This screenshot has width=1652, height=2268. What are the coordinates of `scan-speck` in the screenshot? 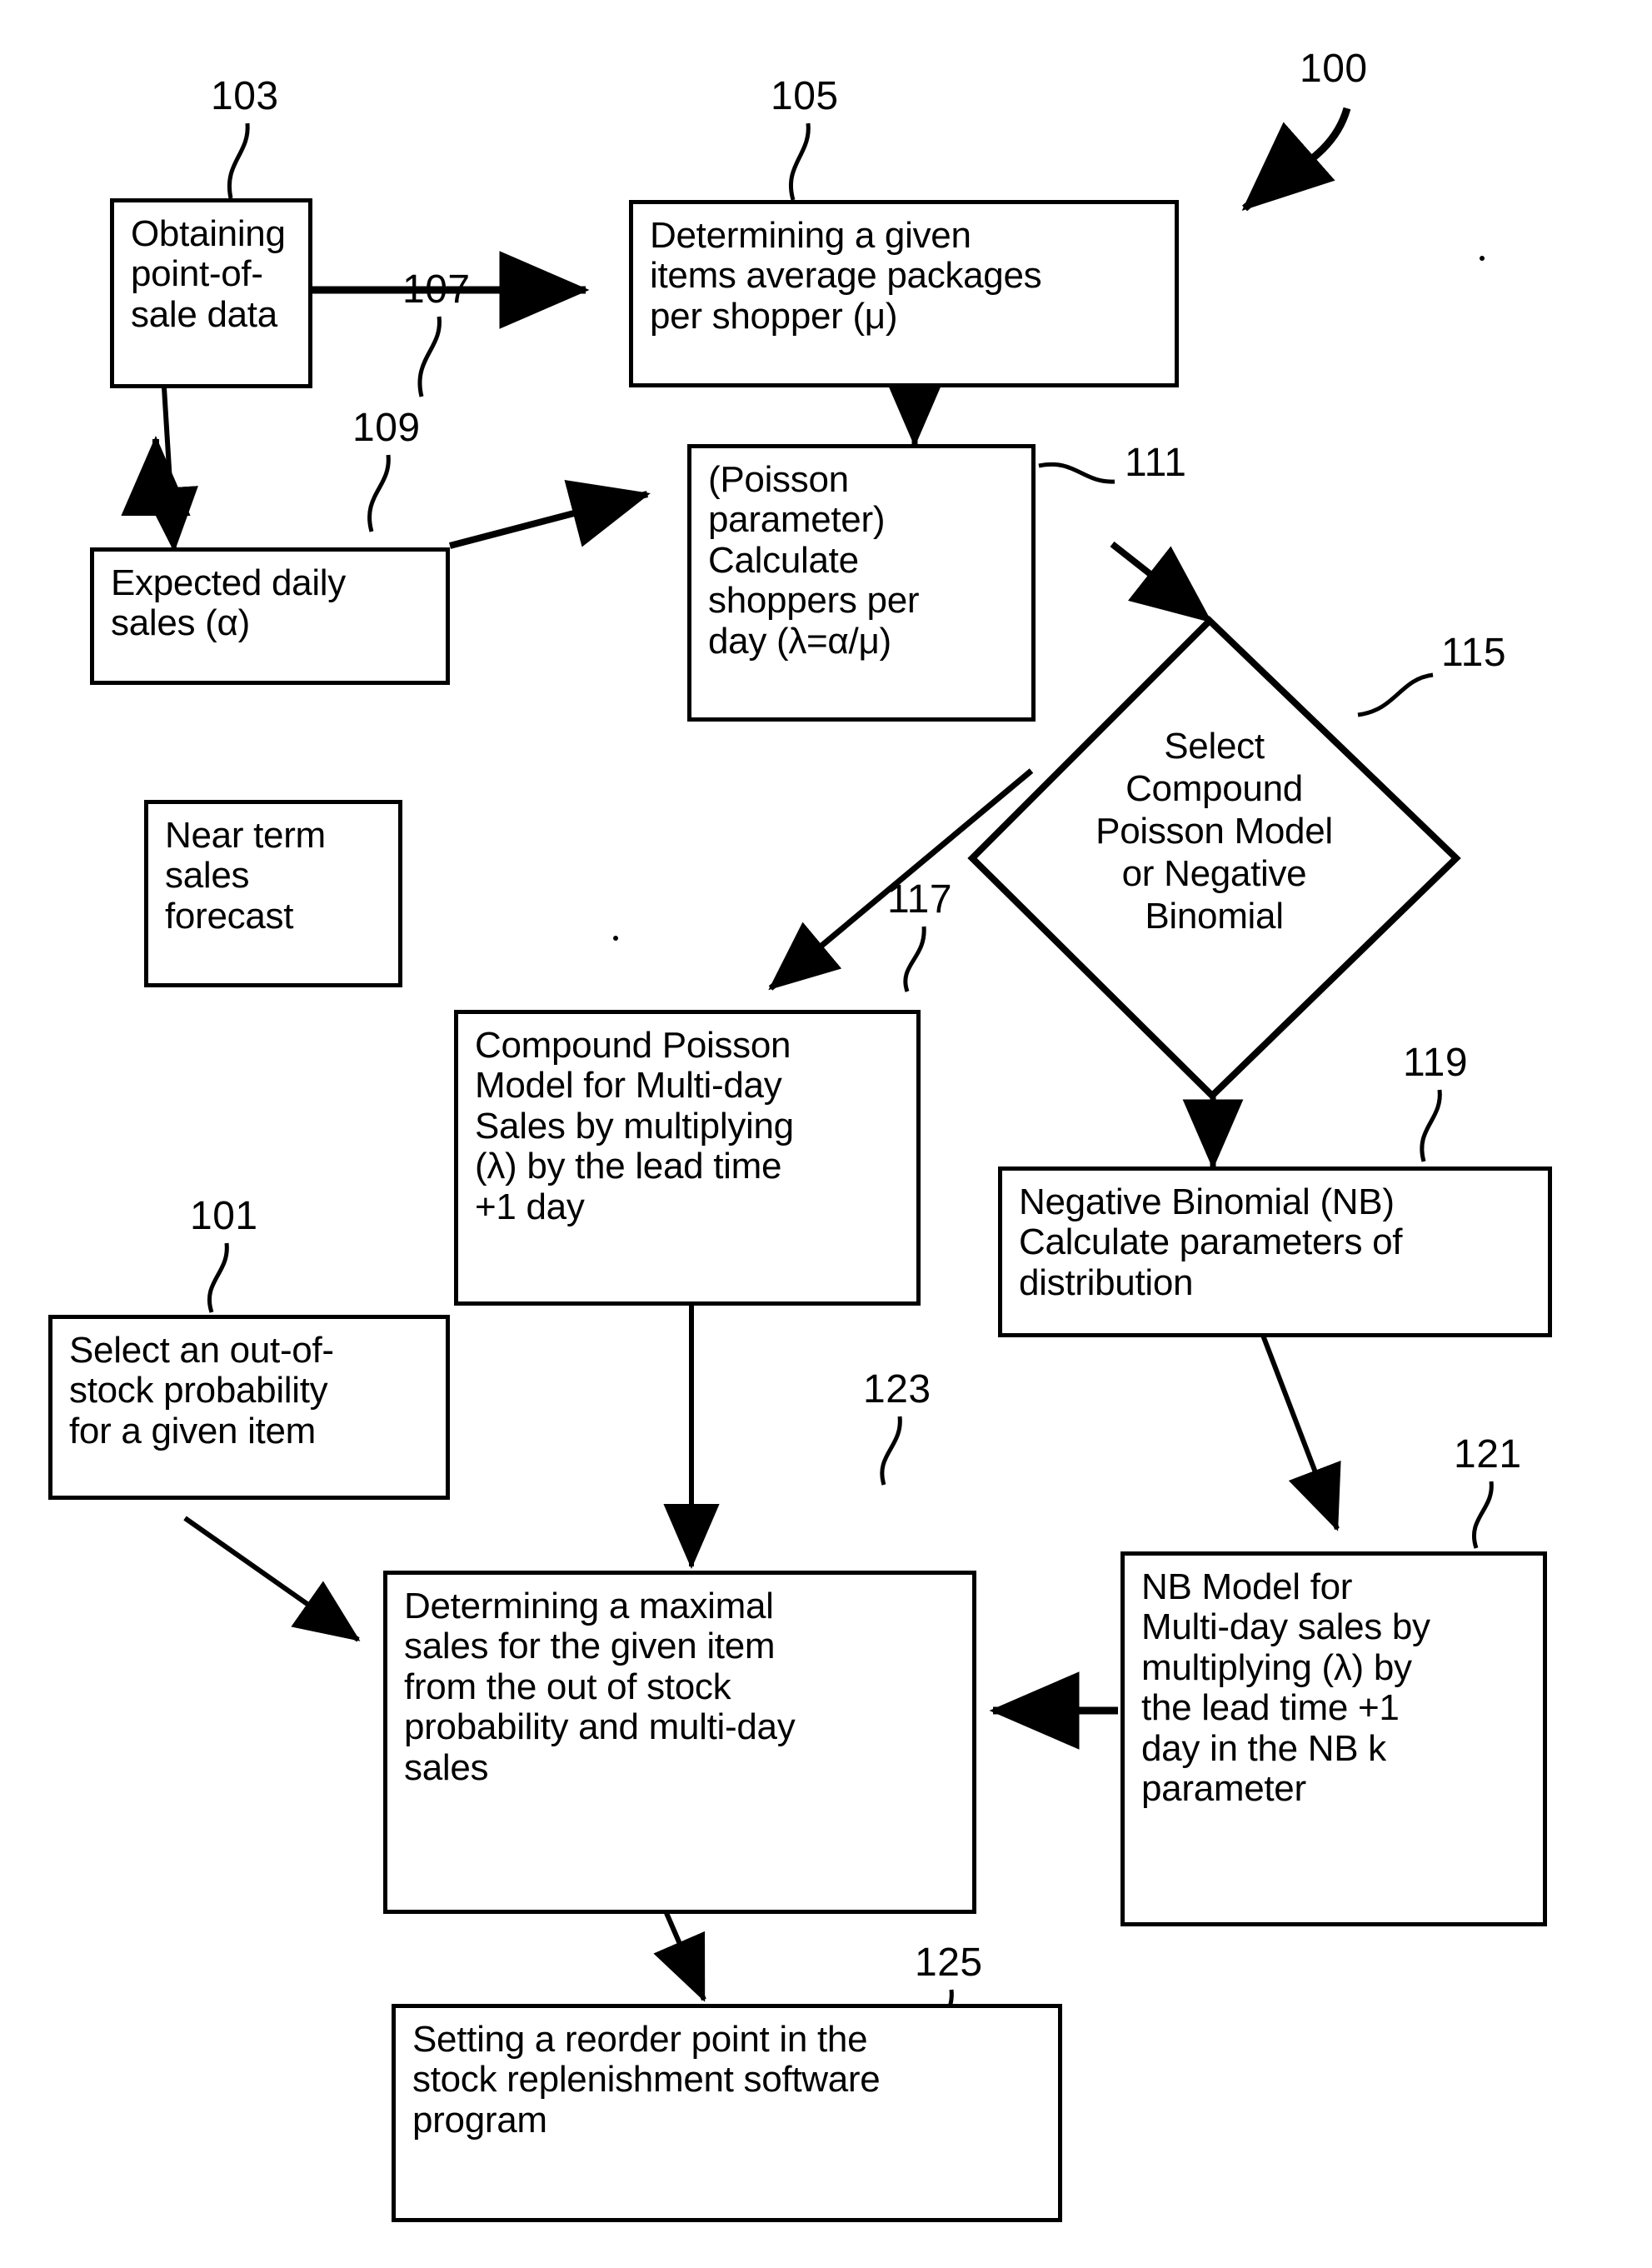 It's located at (1482, 258).